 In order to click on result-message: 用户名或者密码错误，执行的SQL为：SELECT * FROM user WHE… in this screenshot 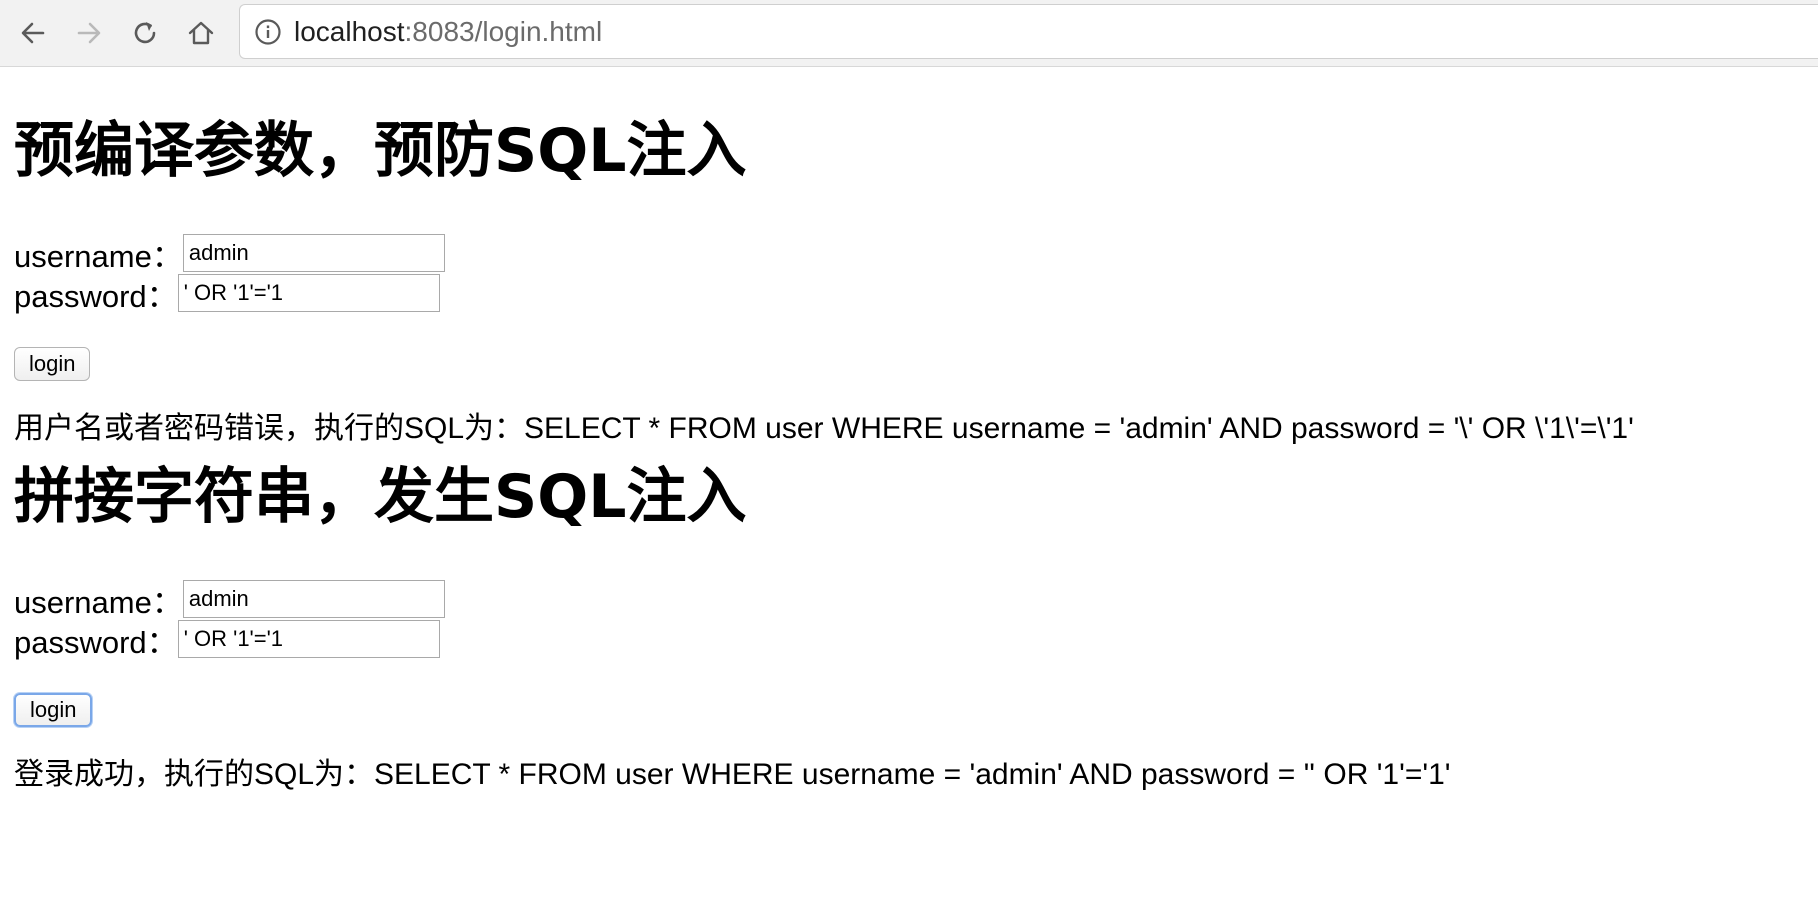, I will do `click(824, 428)`.